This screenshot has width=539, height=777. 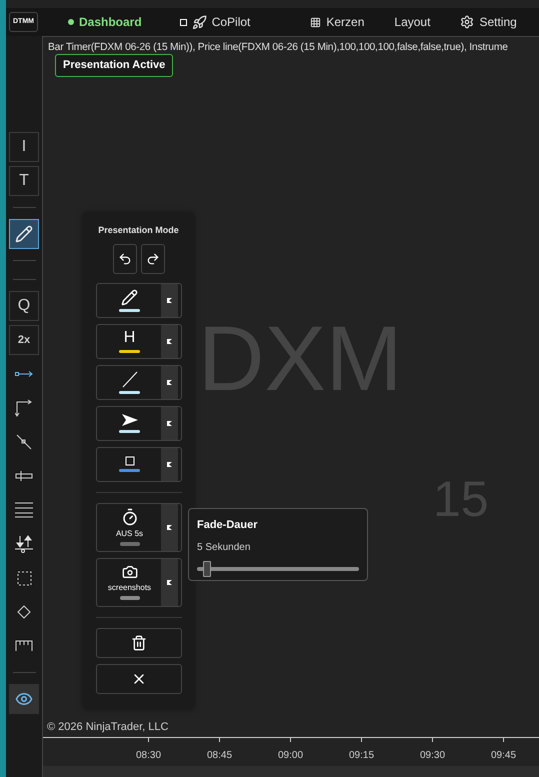 I want to click on fade-duration-value: 5 Sekunden, so click(x=224, y=547).